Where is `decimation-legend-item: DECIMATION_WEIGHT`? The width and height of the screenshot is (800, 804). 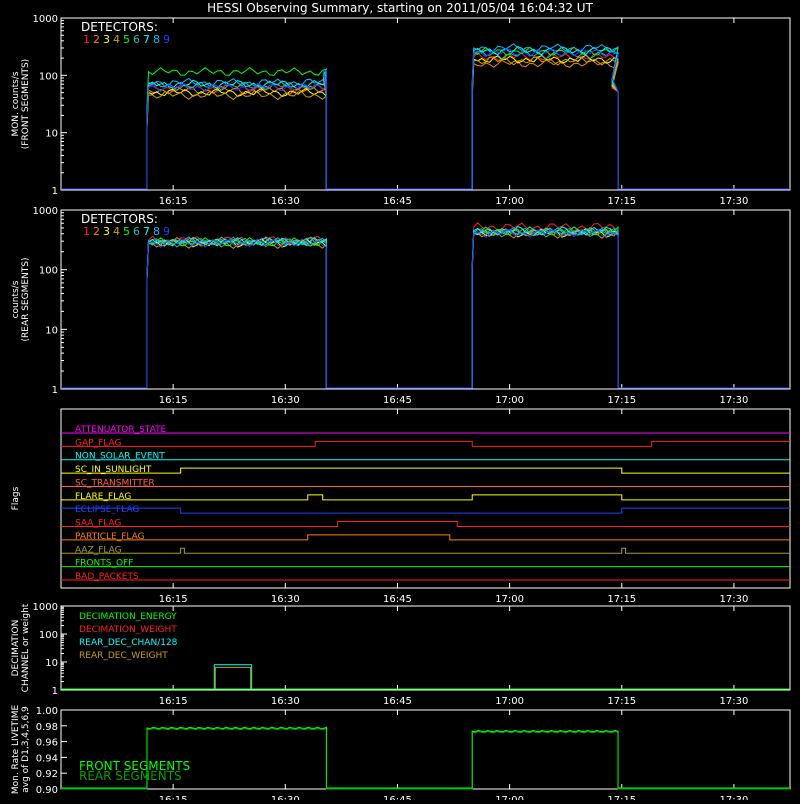
decimation-legend-item: DECIMATION_WEIGHT is located at coordinates (128, 630).